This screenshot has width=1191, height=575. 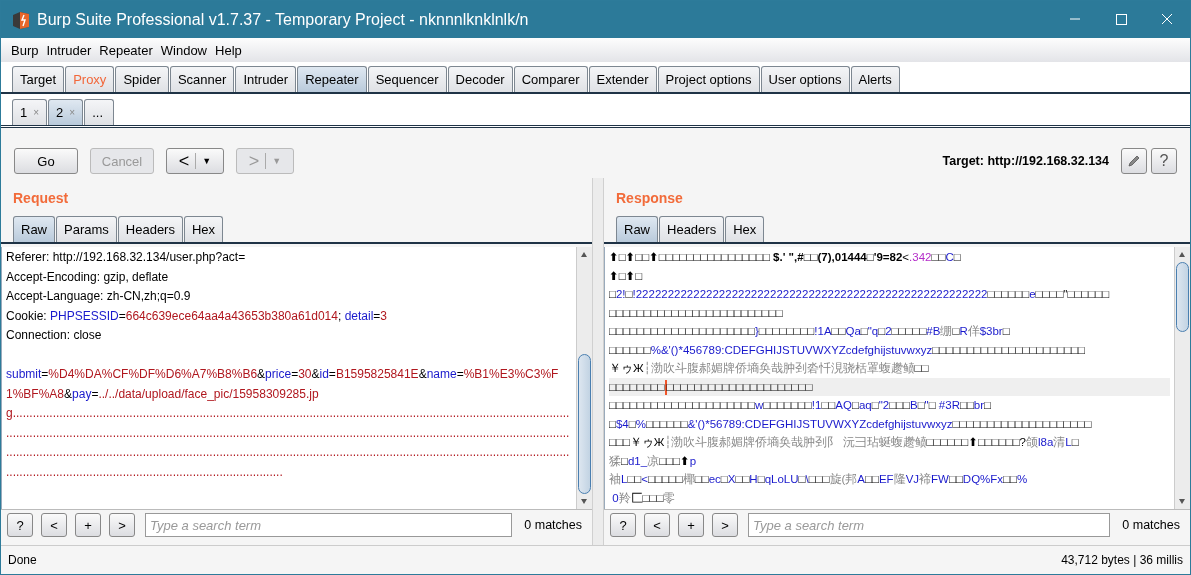 I want to click on go-button: Go, so click(x=46, y=161).